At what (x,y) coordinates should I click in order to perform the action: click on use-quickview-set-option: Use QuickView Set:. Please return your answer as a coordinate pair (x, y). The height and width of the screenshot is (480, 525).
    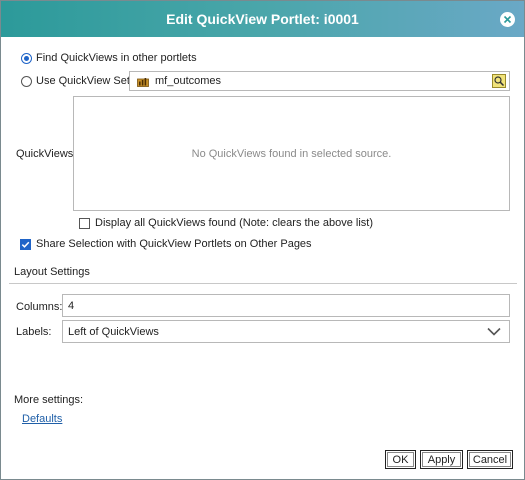
    Looking at the image, I should click on (77, 81).